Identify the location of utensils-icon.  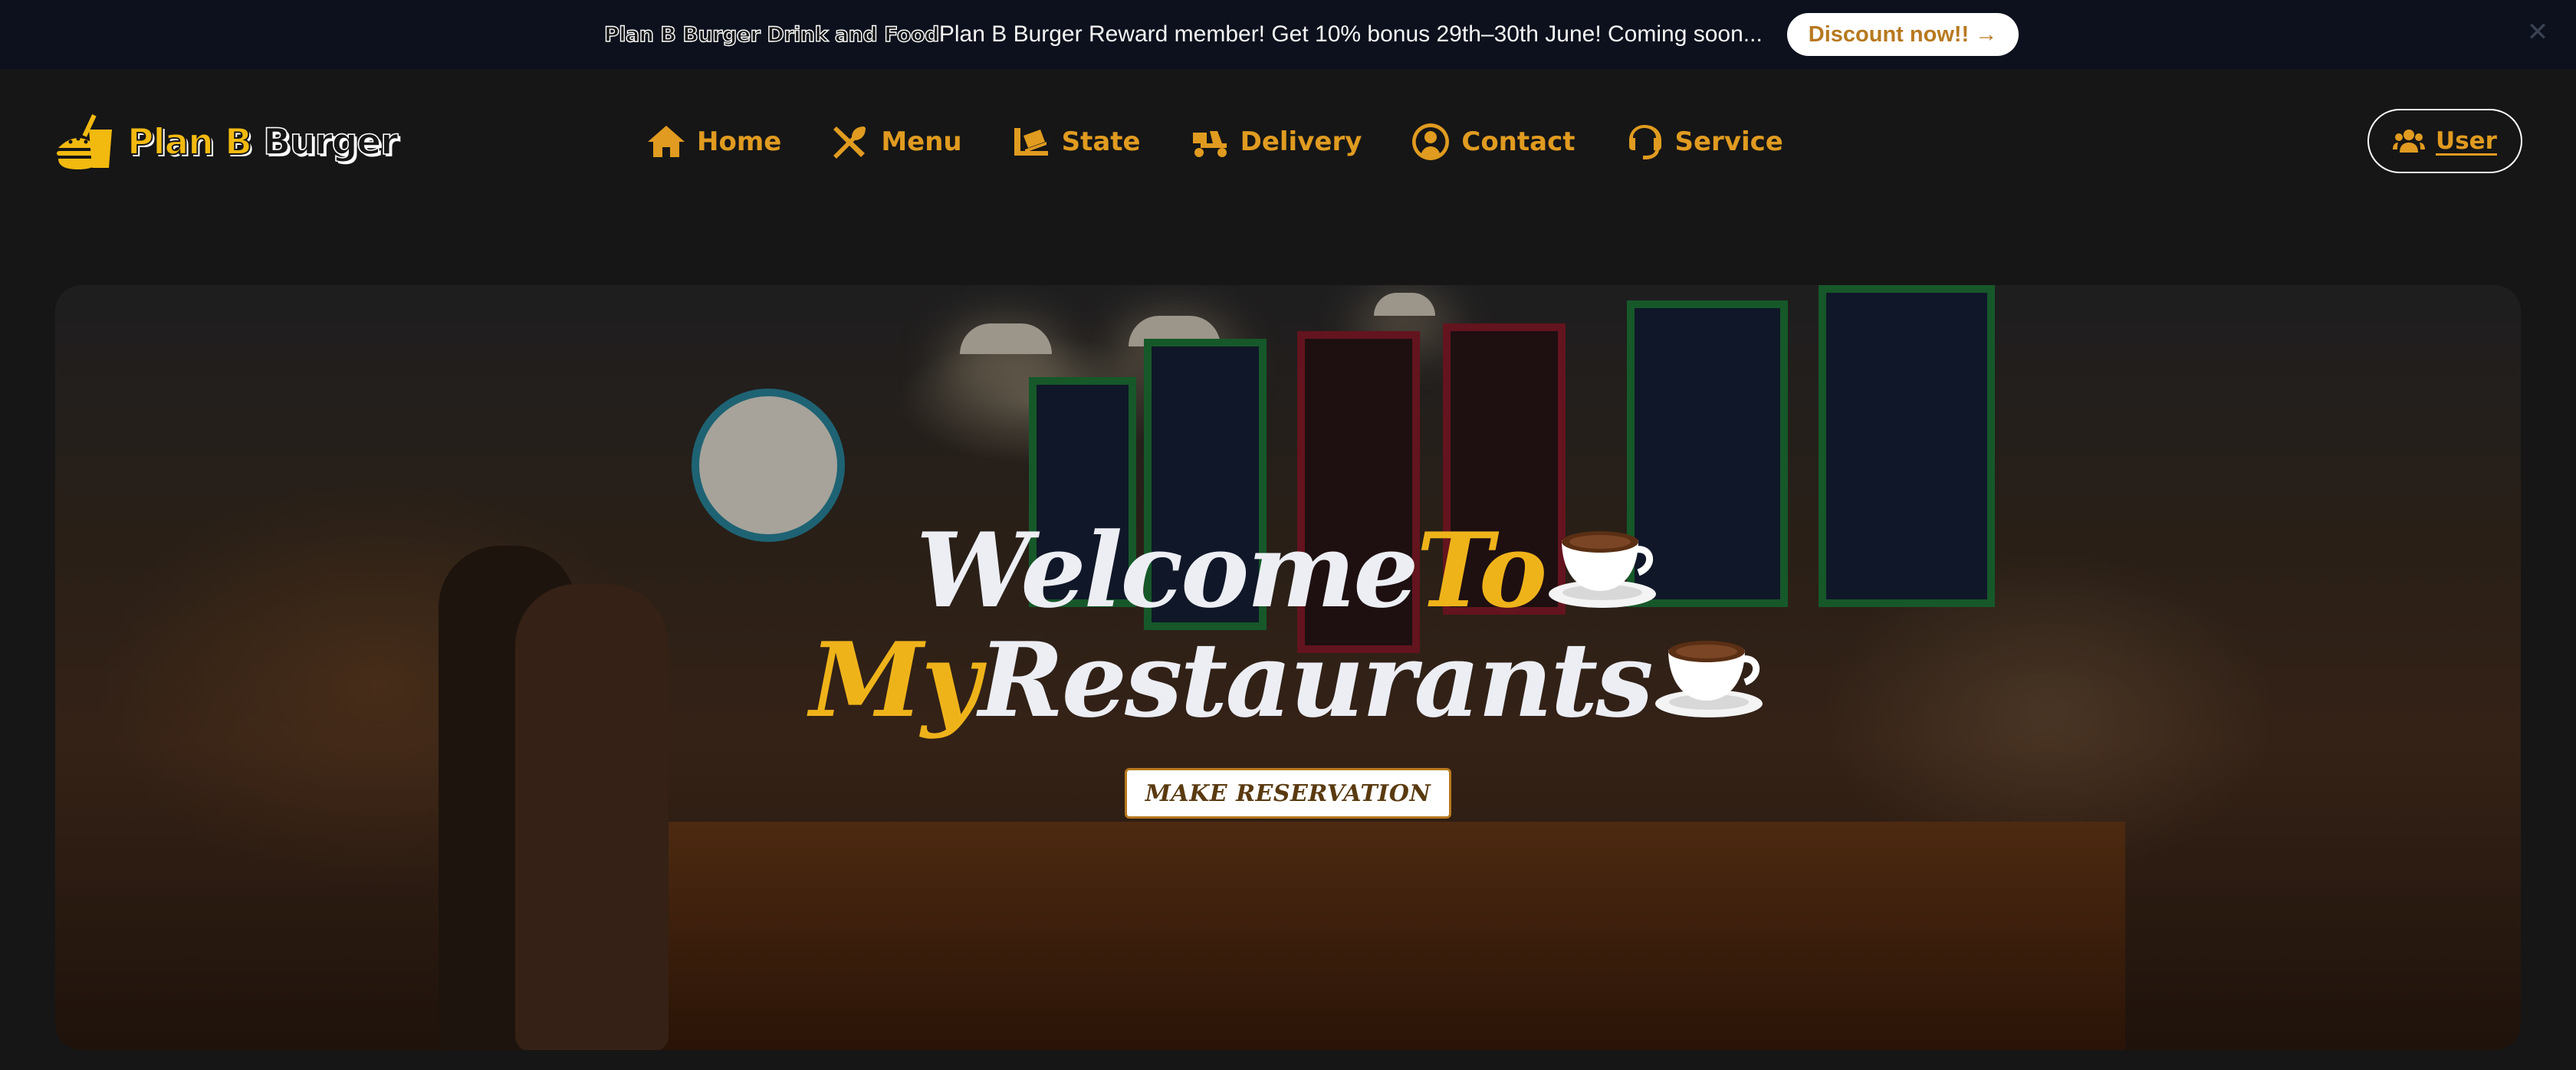
(849, 142).